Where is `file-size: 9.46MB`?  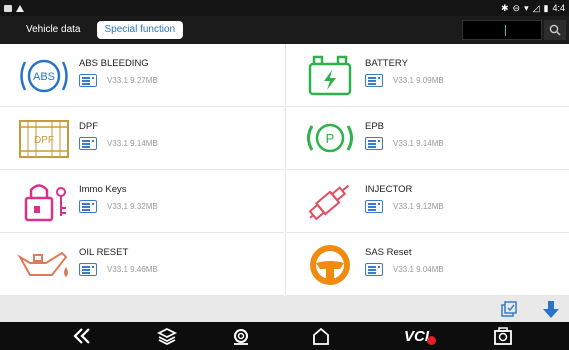 file-size: 9.46MB is located at coordinates (144, 269).